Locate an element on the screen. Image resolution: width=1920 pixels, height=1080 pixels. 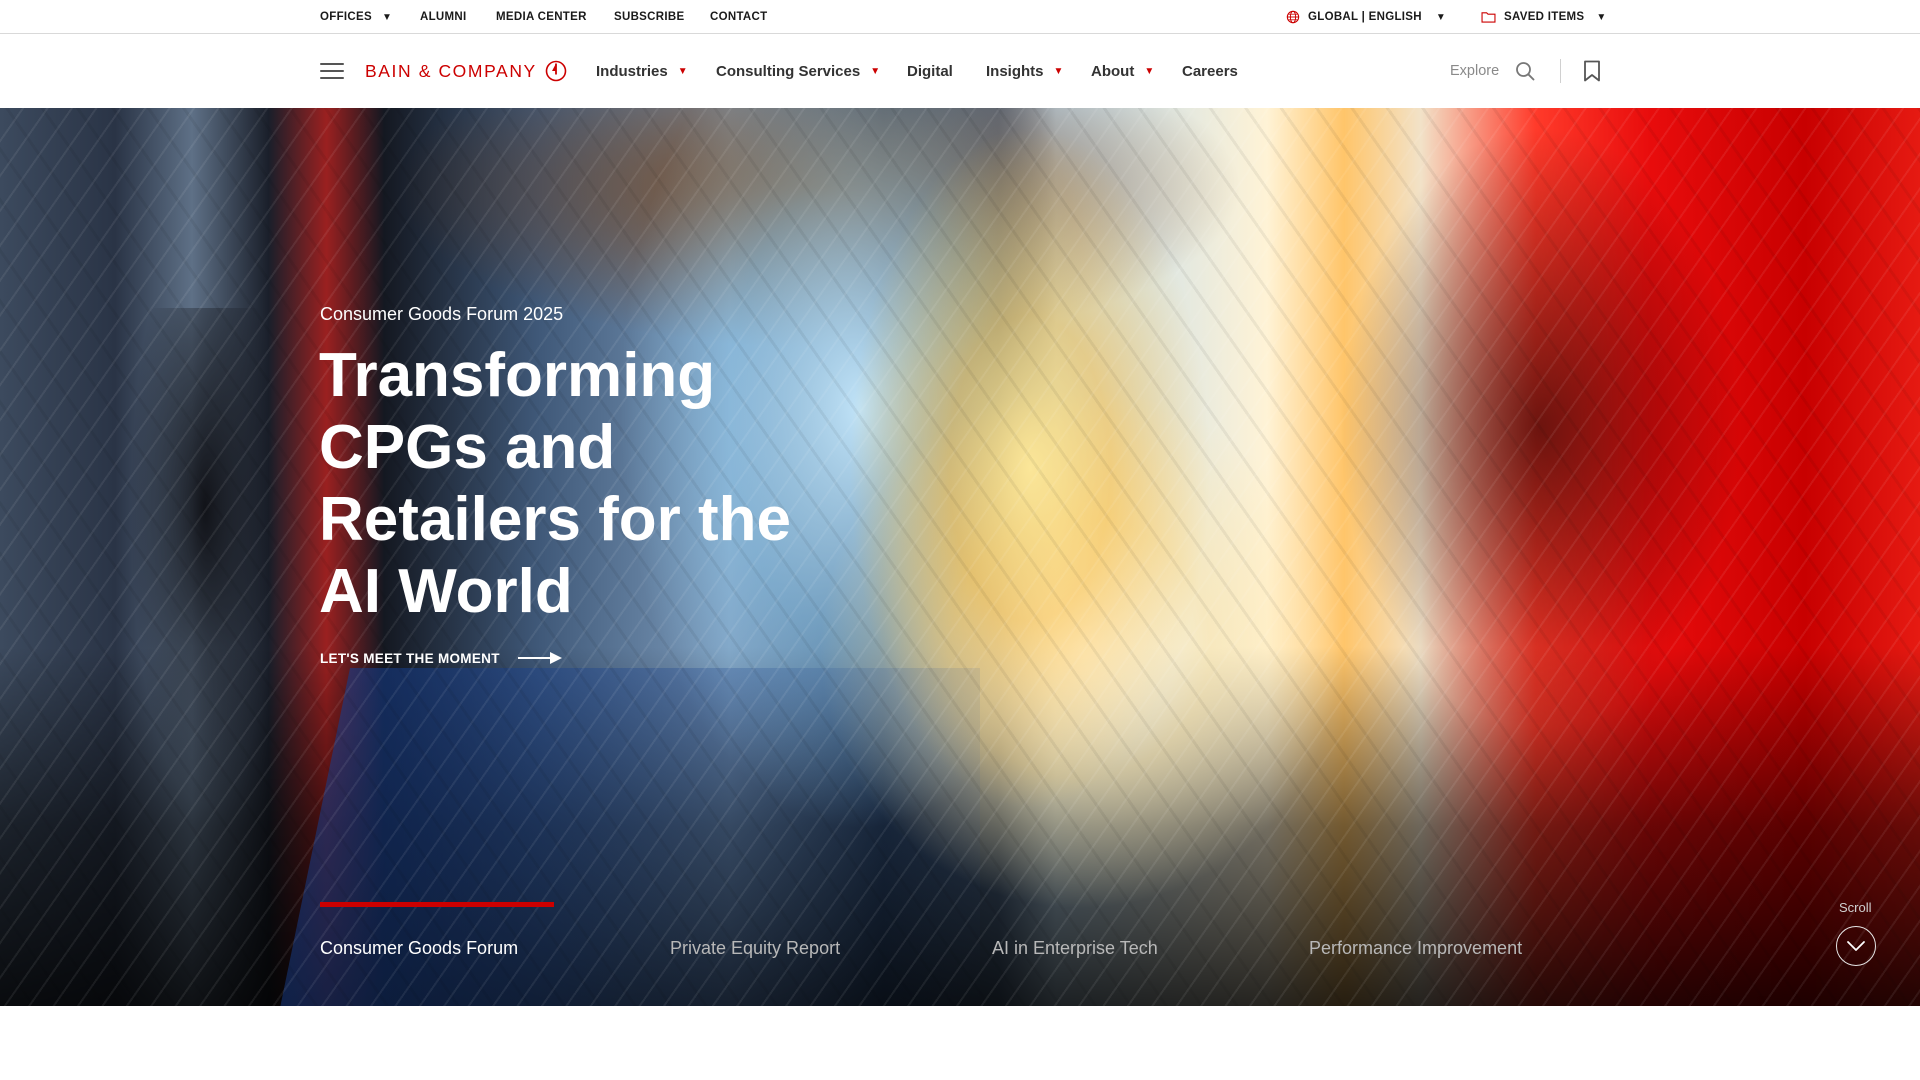
saved-items-menu: SAVED ITEMS ▼ is located at coordinates (1544, 17).